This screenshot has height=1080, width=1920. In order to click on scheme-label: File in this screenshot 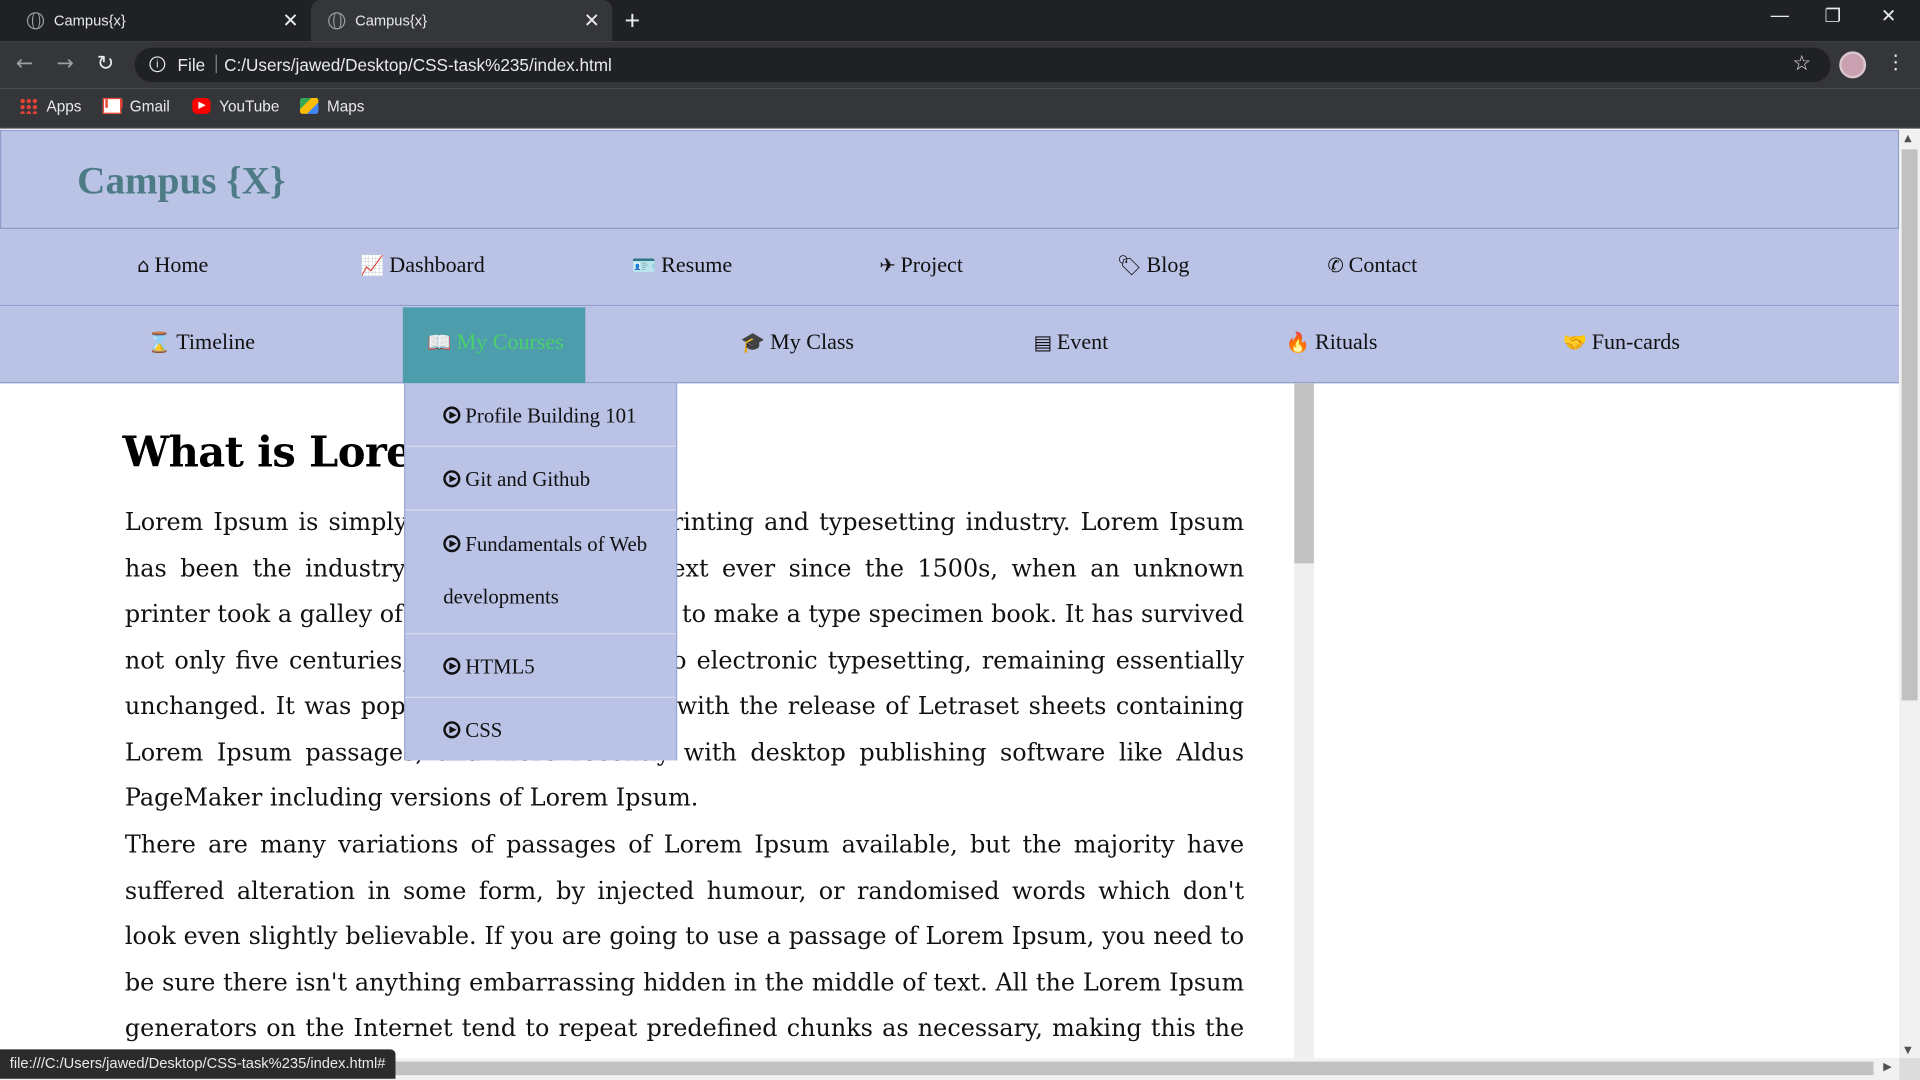, I will do `click(191, 65)`.